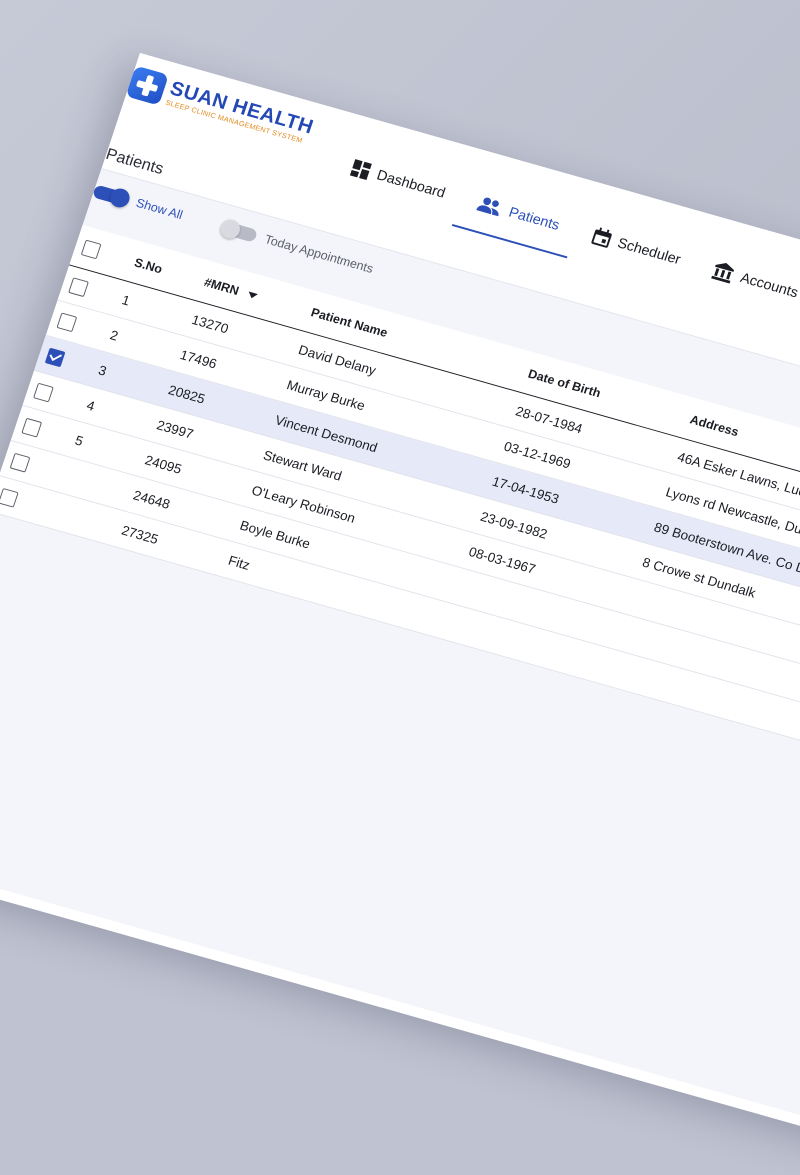  Describe the element at coordinates (319, 254) in the screenshot. I see `today-appointments-label: Today Appointments` at that location.